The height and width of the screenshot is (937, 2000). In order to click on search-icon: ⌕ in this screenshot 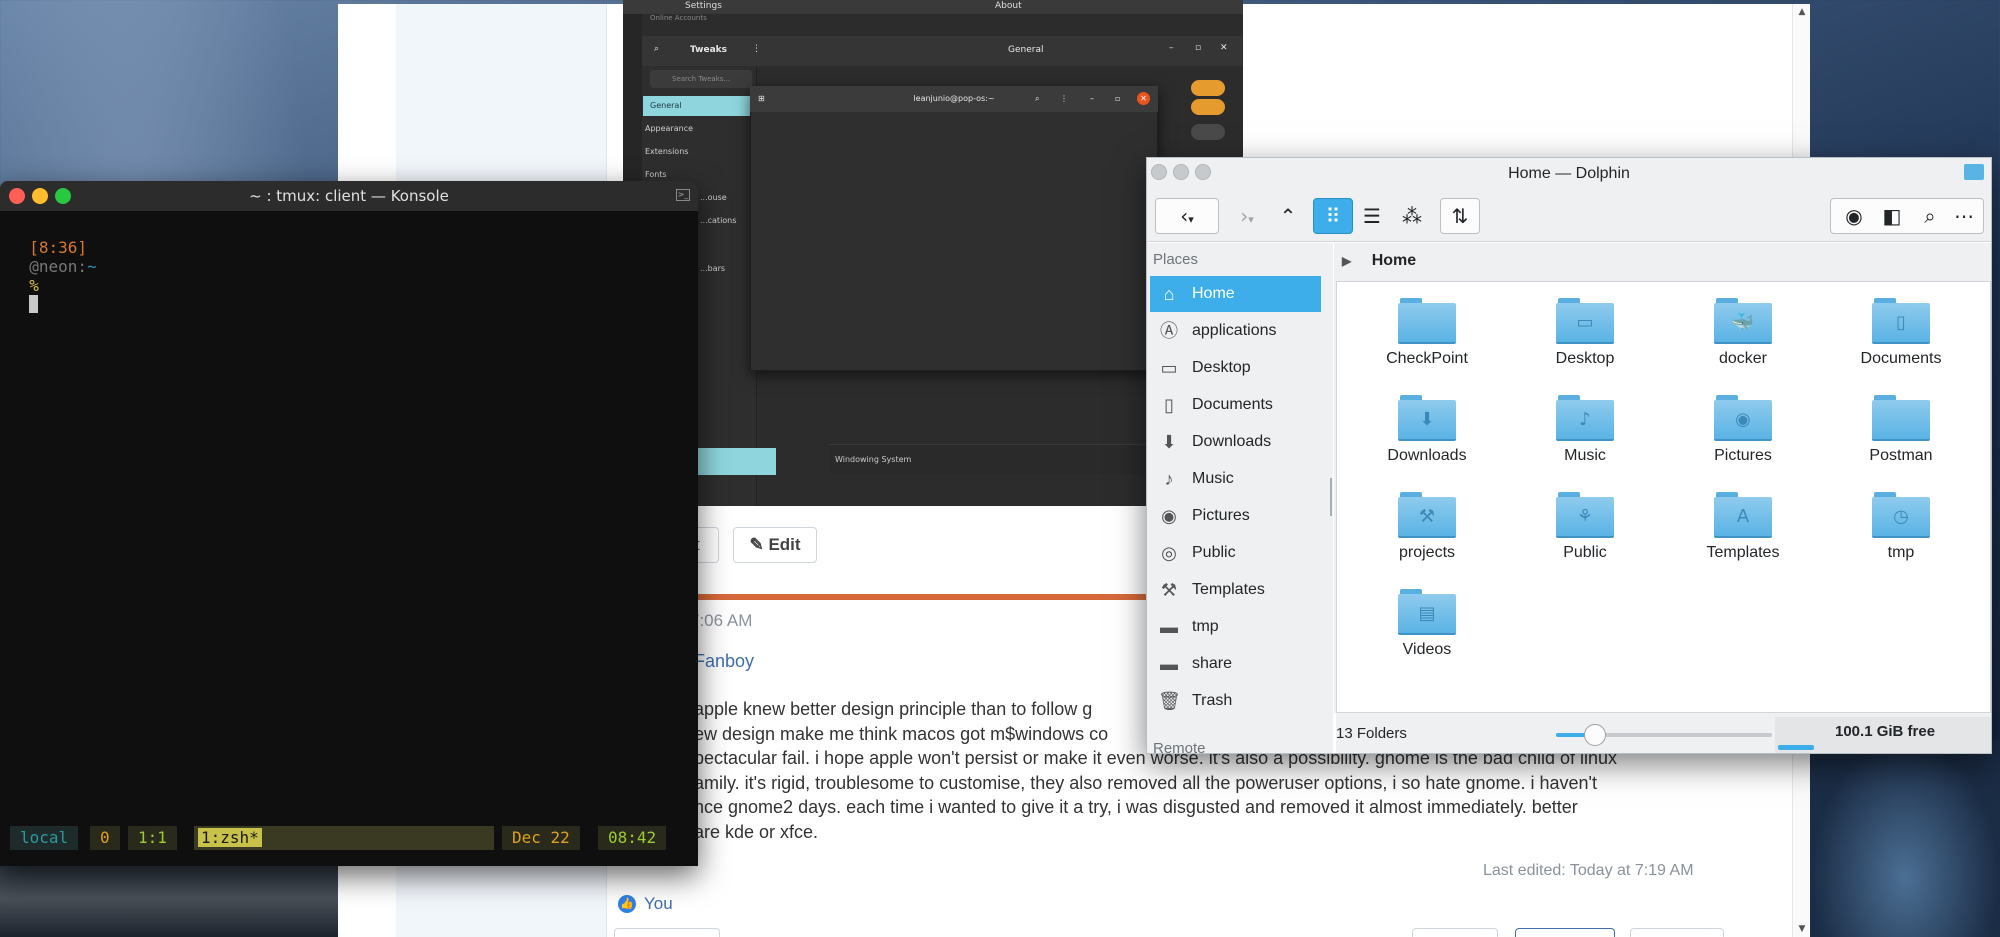, I will do `click(1930, 216)`.